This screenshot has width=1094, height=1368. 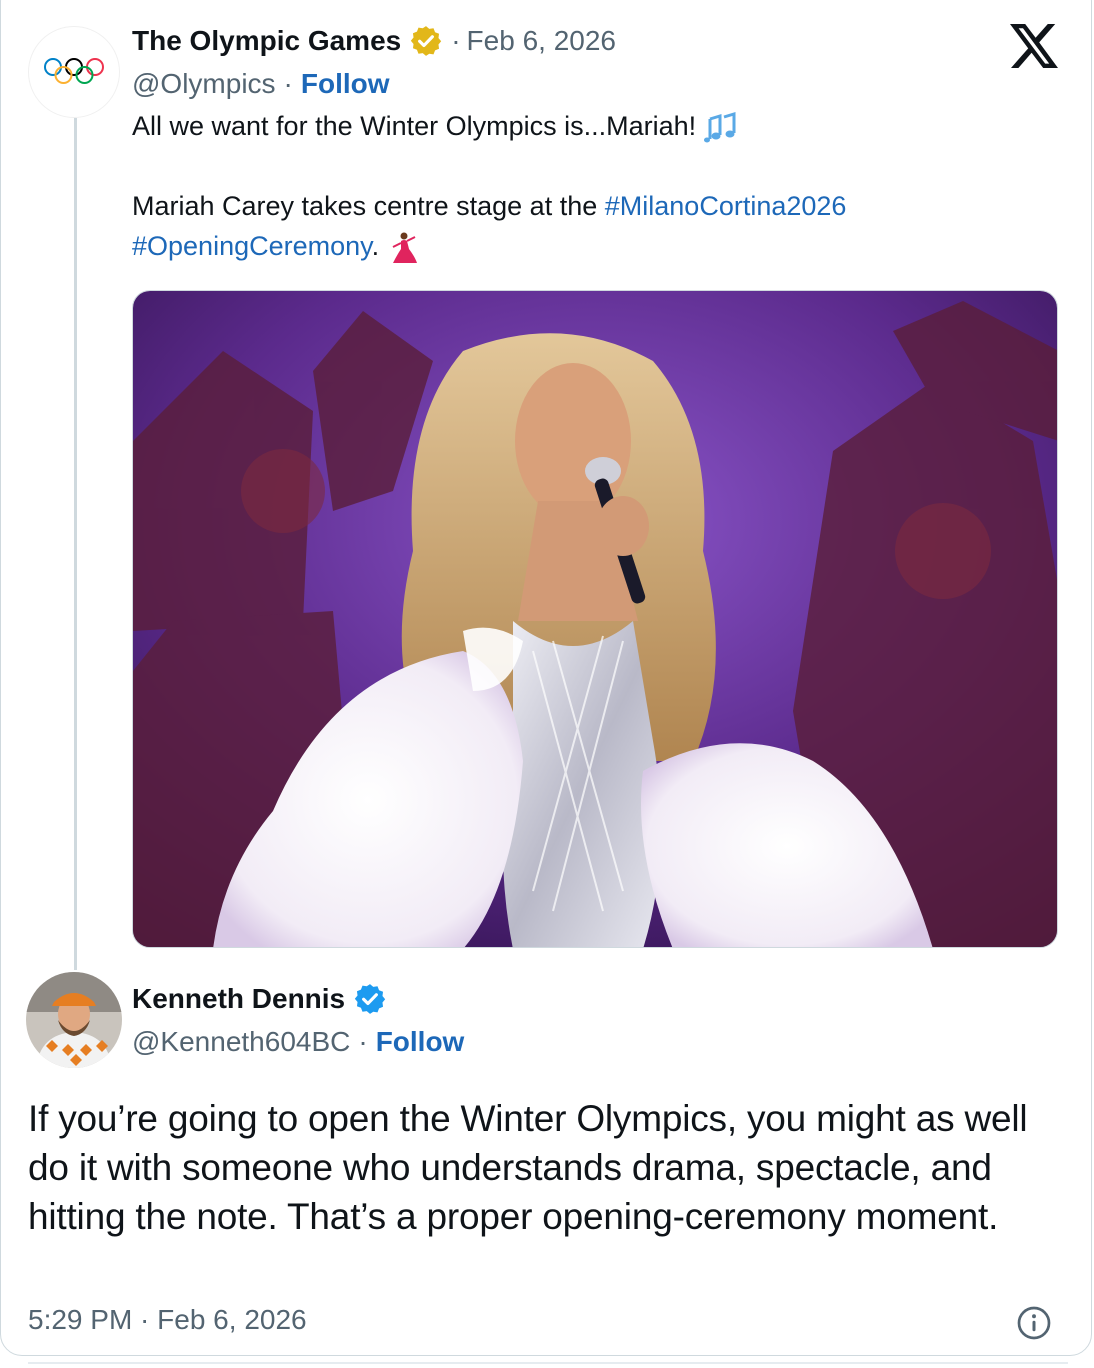 What do you see at coordinates (238, 999) in the screenshot?
I see `reply-display-name: Kenneth Dennis` at bounding box center [238, 999].